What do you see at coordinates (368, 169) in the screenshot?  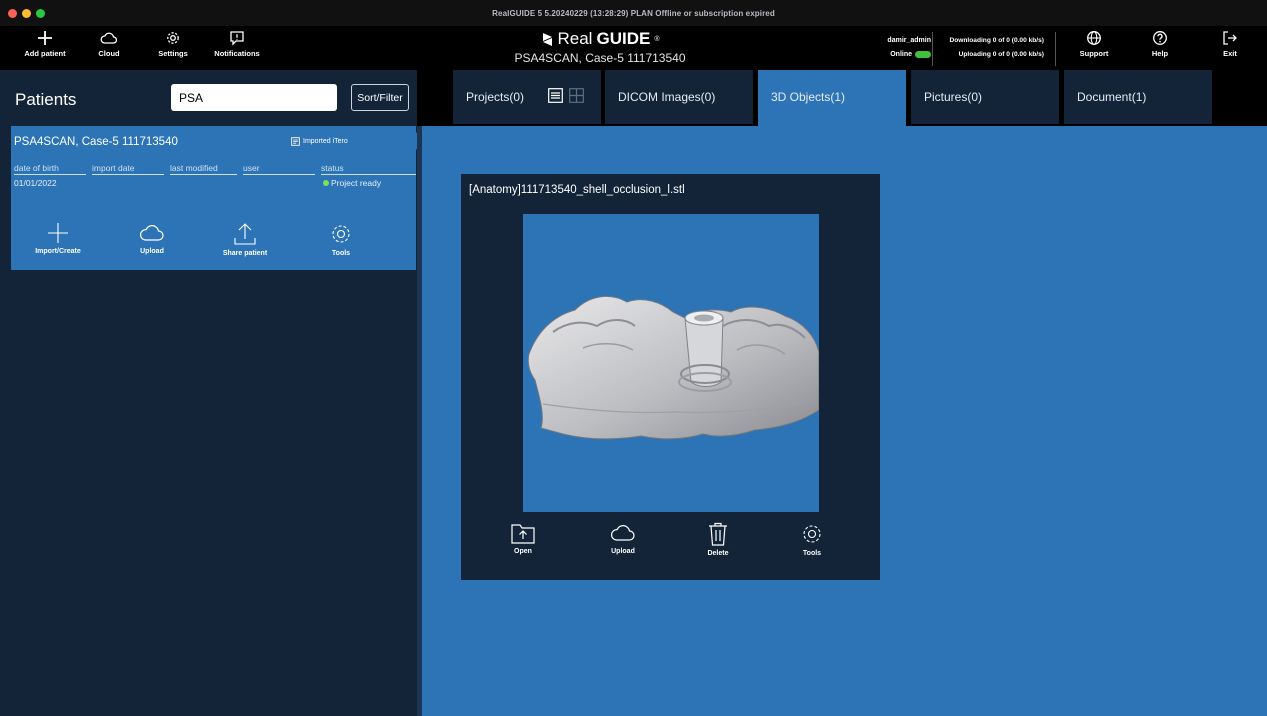 I see `col-status: status` at bounding box center [368, 169].